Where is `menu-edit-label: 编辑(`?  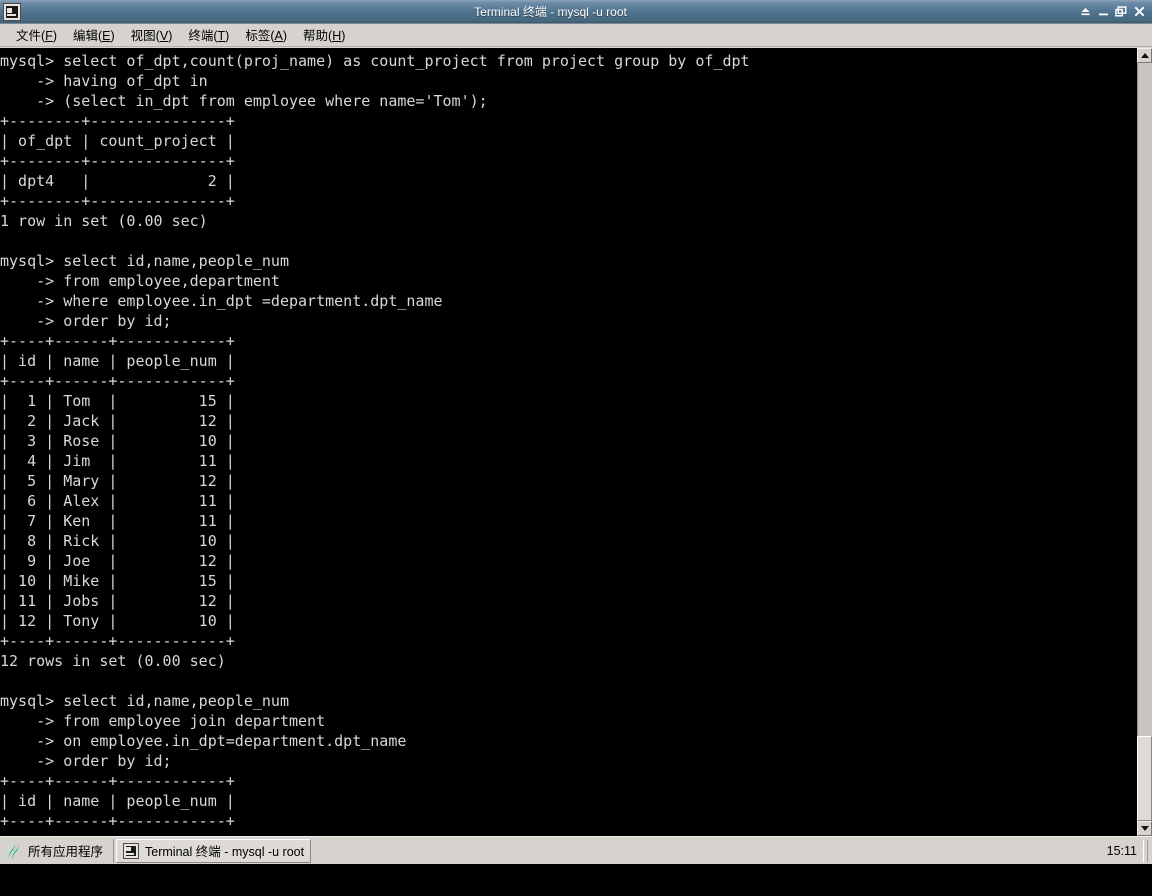
menu-edit-label: 编辑( is located at coordinates (87, 36).